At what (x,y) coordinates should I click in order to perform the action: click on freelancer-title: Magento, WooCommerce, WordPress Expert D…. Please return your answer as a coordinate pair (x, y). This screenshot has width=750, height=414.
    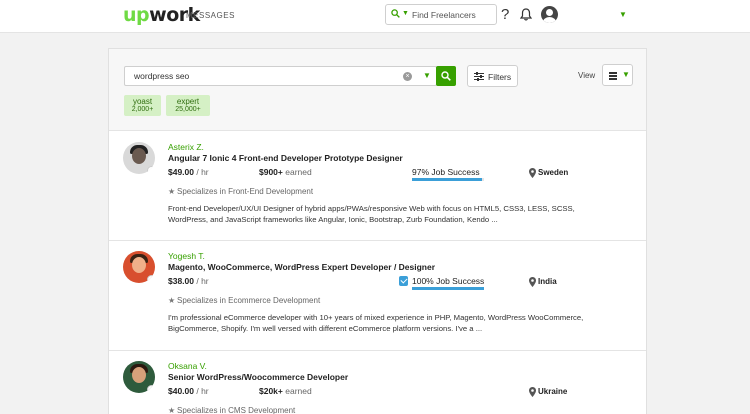
    Looking at the image, I should click on (301, 267).